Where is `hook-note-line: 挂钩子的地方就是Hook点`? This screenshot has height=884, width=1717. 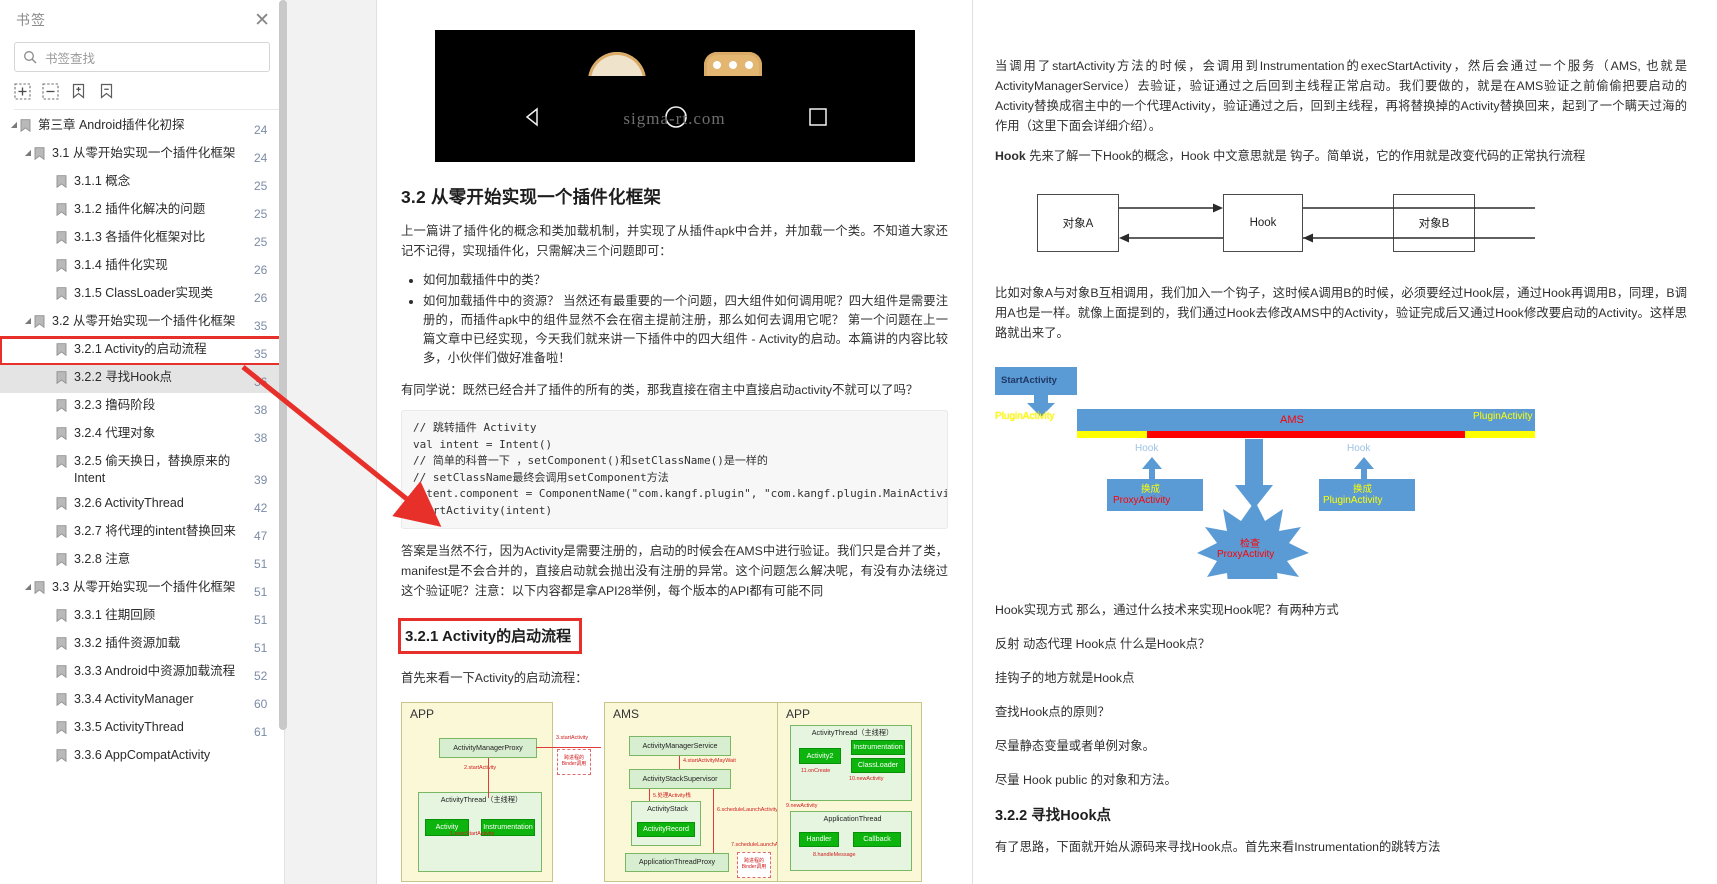
hook-note-line: 挂钩子的地方就是Hook点 is located at coordinates (1065, 678).